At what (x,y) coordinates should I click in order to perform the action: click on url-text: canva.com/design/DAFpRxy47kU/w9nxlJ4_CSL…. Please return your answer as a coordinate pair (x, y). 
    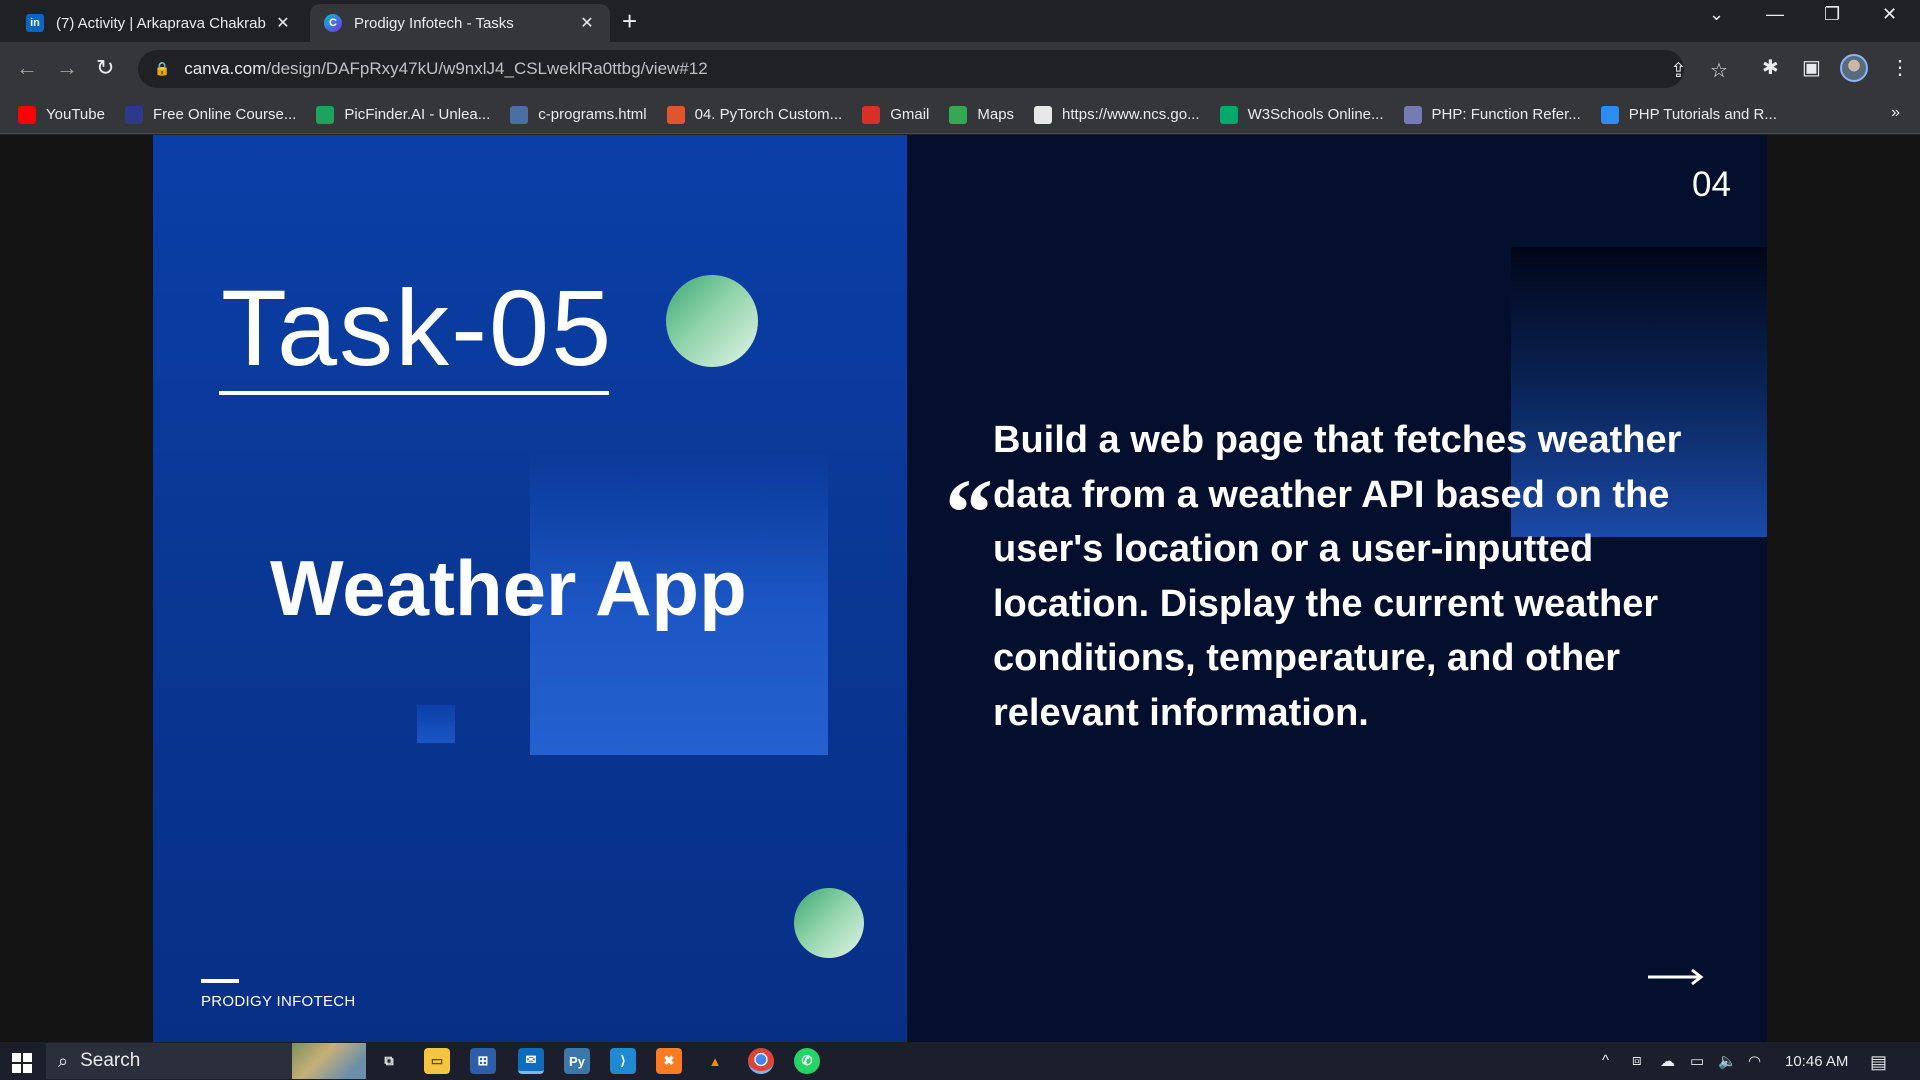
    Looking at the image, I should click on (446, 68).